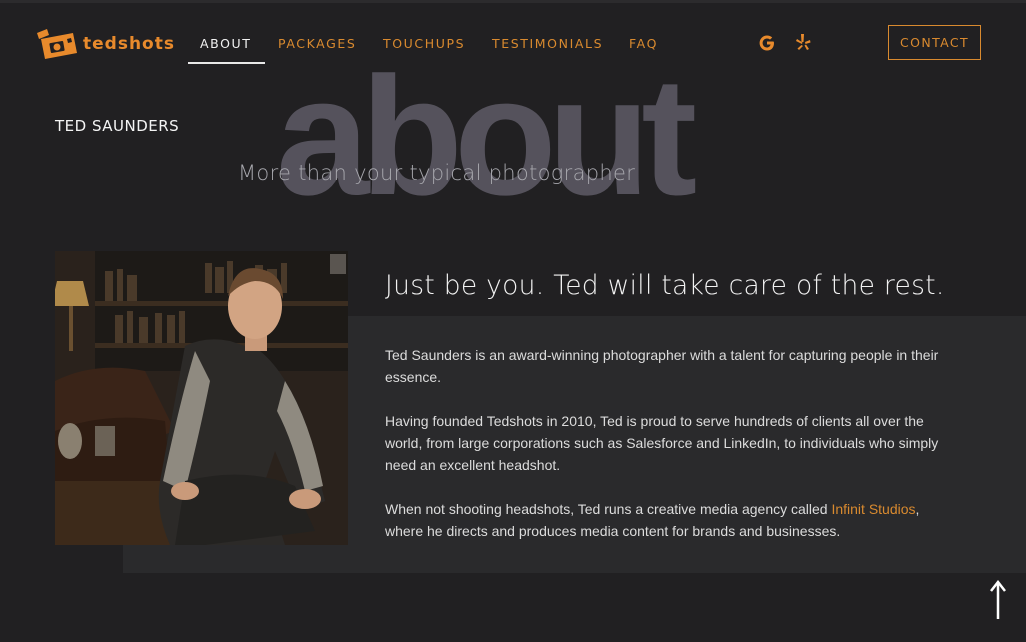 This screenshot has height=642, width=1026. What do you see at coordinates (767, 43) in the screenshot?
I see `google-icon` at bounding box center [767, 43].